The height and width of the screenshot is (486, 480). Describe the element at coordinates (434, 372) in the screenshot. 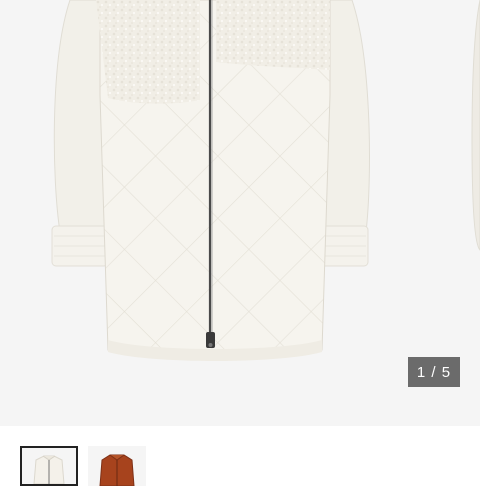

I see `image-counter: 1 / 5` at that location.